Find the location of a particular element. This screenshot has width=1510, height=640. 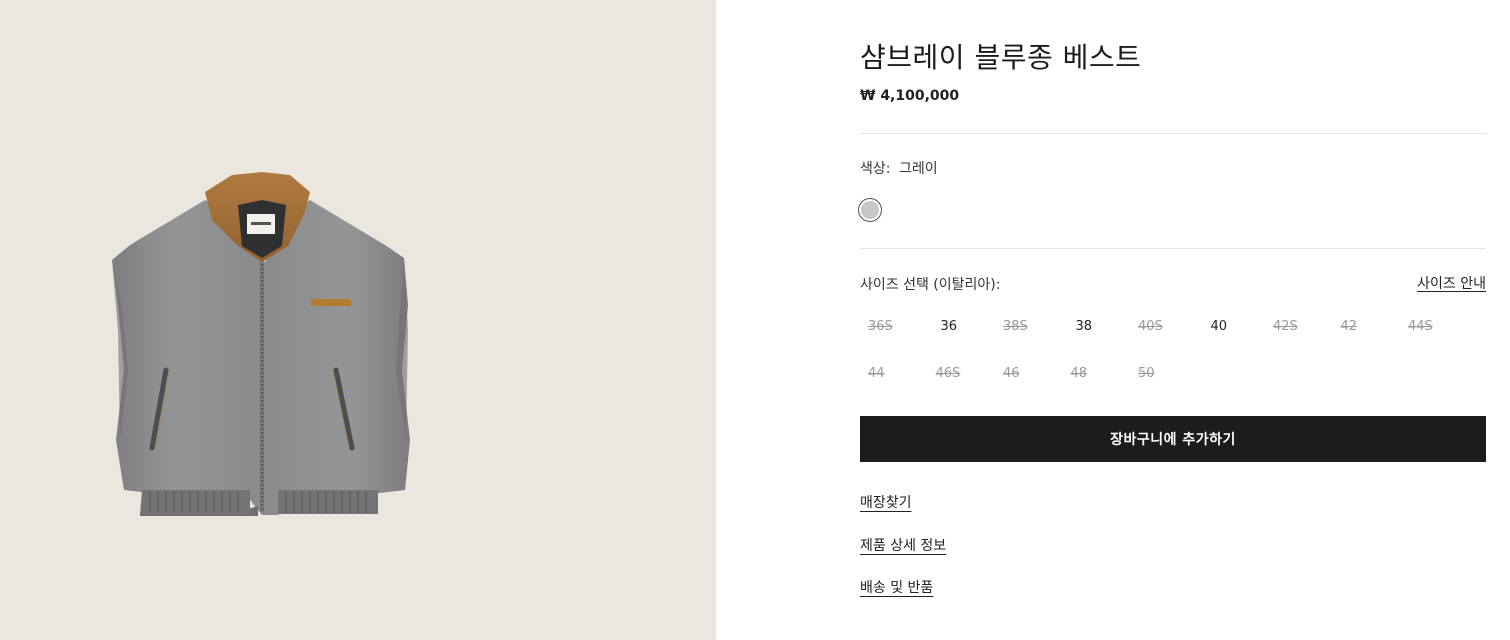

store-finder-link: 매장찾기 is located at coordinates (886, 503).